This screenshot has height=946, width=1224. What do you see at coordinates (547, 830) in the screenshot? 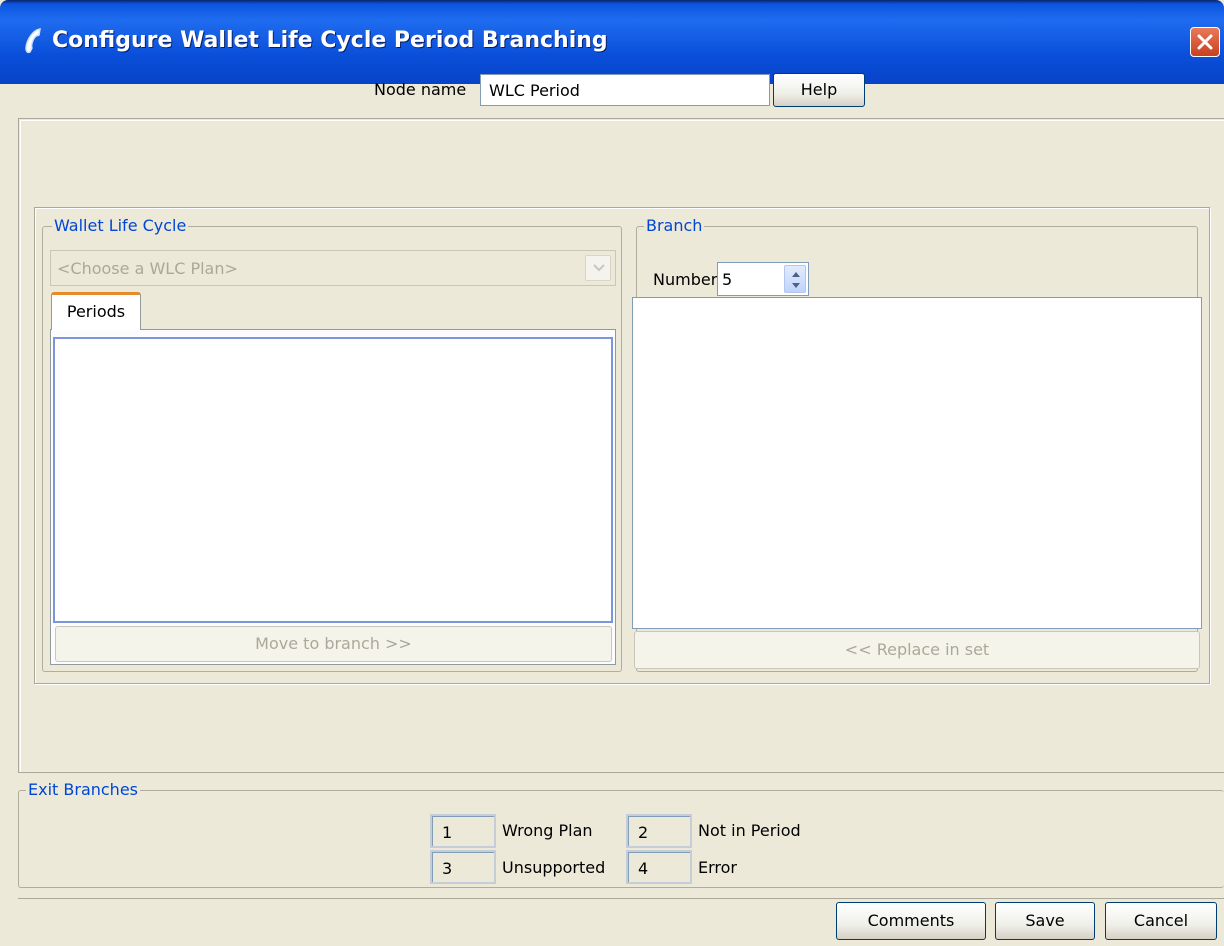
I see `exit-branch-label: Wrong Plan` at bounding box center [547, 830].